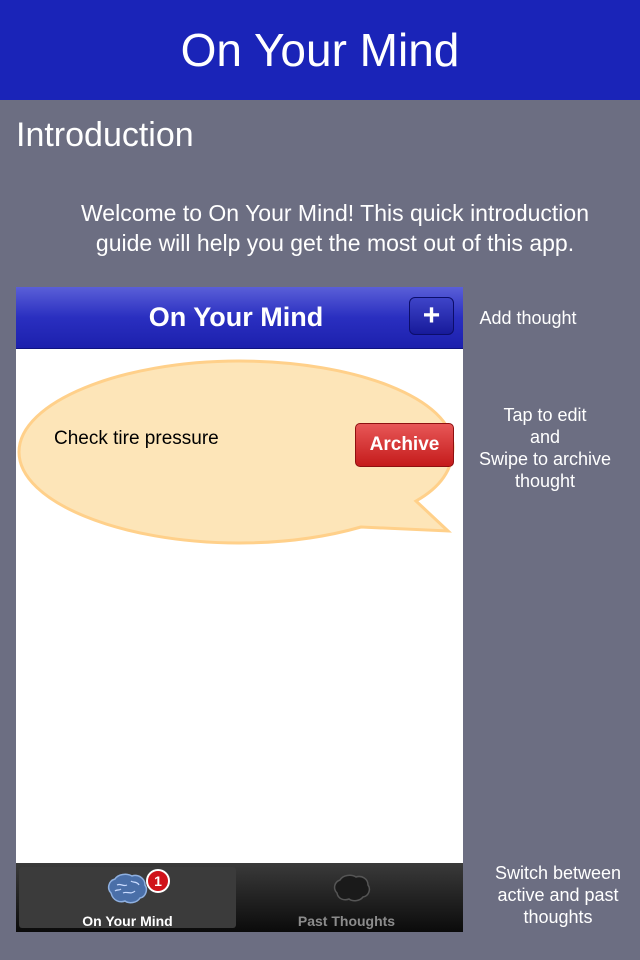 The width and height of the screenshot is (640, 960). What do you see at coordinates (127, 921) in the screenshot?
I see `tab-label: On Your Mind` at bounding box center [127, 921].